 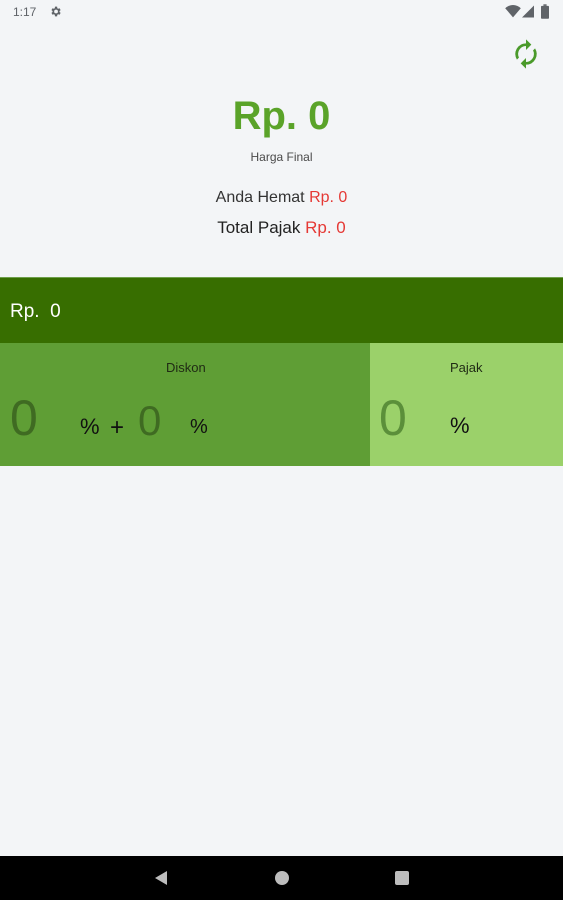 I want to click on status-bar: 1:17, so click(x=281, y=12).